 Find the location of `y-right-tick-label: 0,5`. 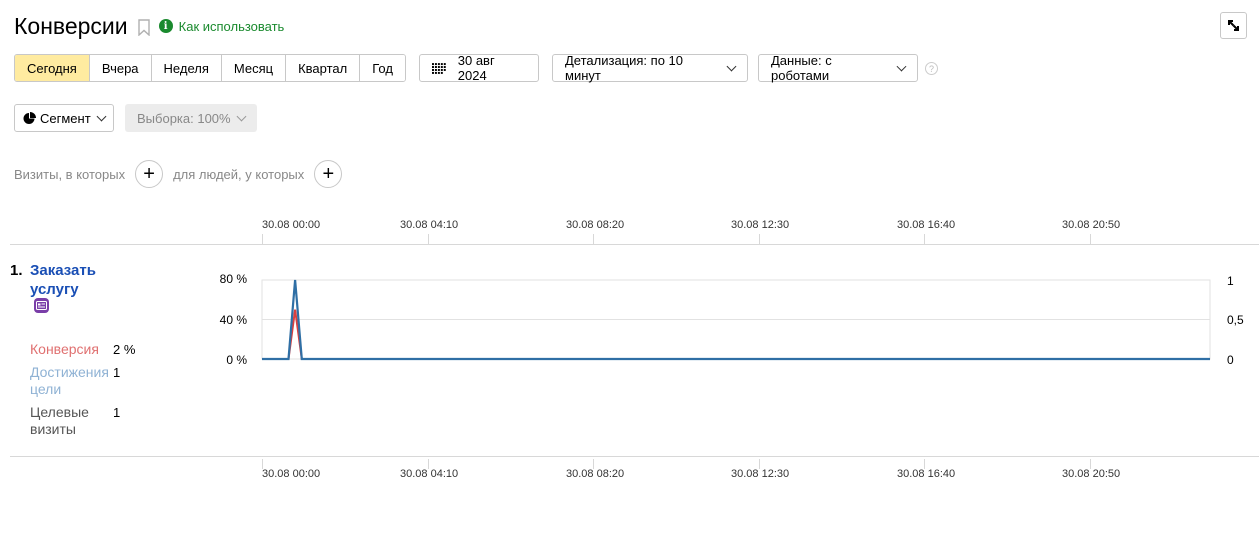

y-right-tick-label: 0,5 is located at coordinates (1235, 320).